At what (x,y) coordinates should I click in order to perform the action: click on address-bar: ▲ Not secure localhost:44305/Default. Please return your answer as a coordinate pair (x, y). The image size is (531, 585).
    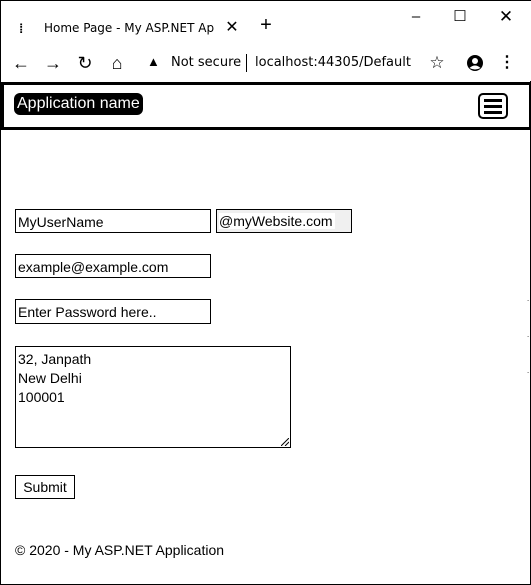
    Looking at the image, I should click on (279, 63).